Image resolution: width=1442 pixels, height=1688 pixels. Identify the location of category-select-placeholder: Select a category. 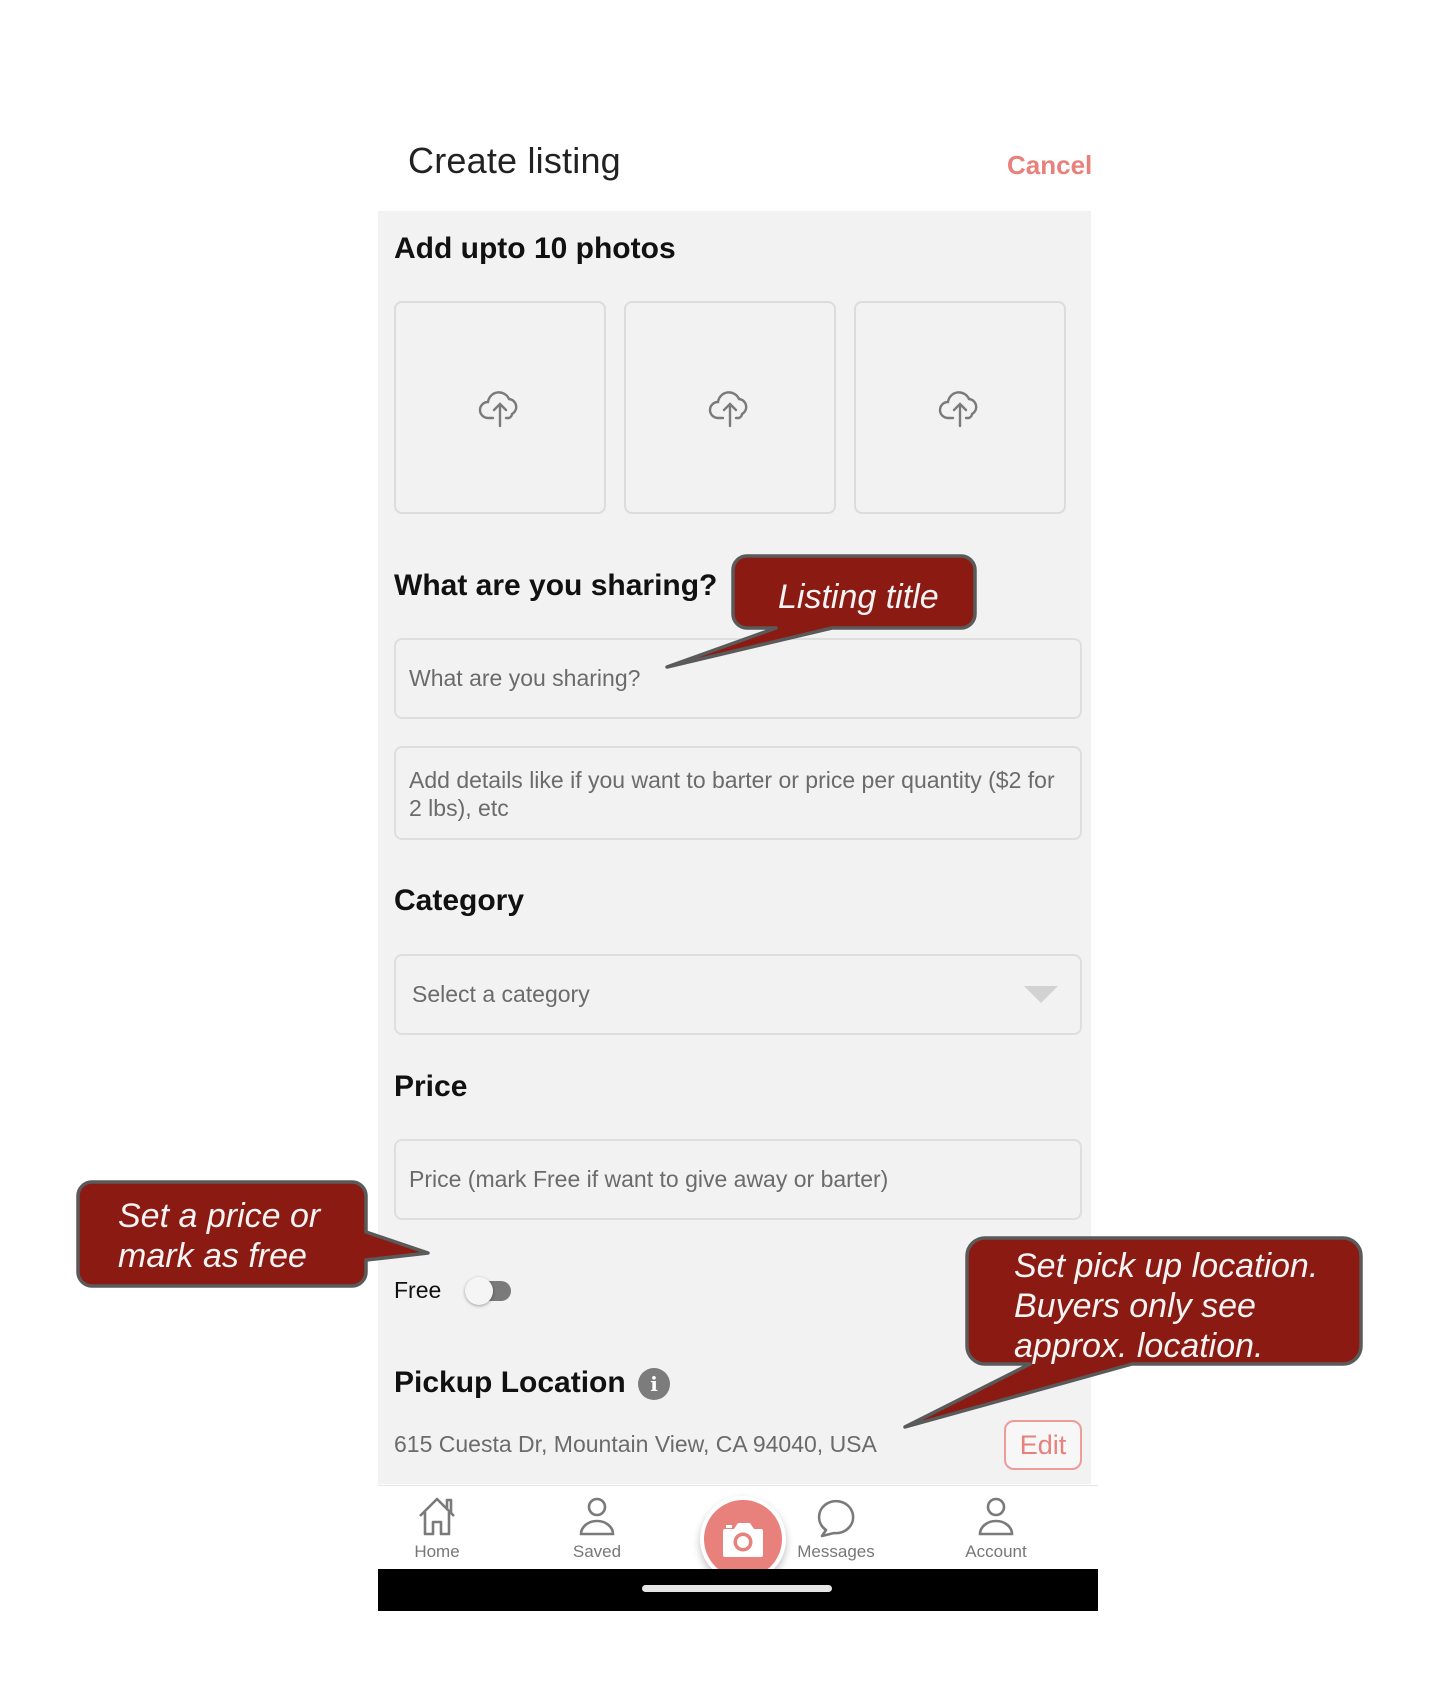
(501, 994).